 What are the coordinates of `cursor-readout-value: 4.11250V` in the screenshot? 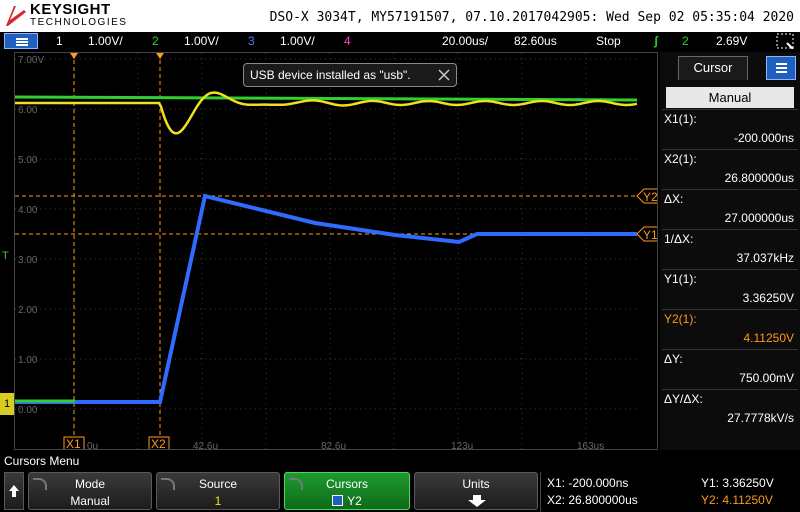 It's located at (769, 338).